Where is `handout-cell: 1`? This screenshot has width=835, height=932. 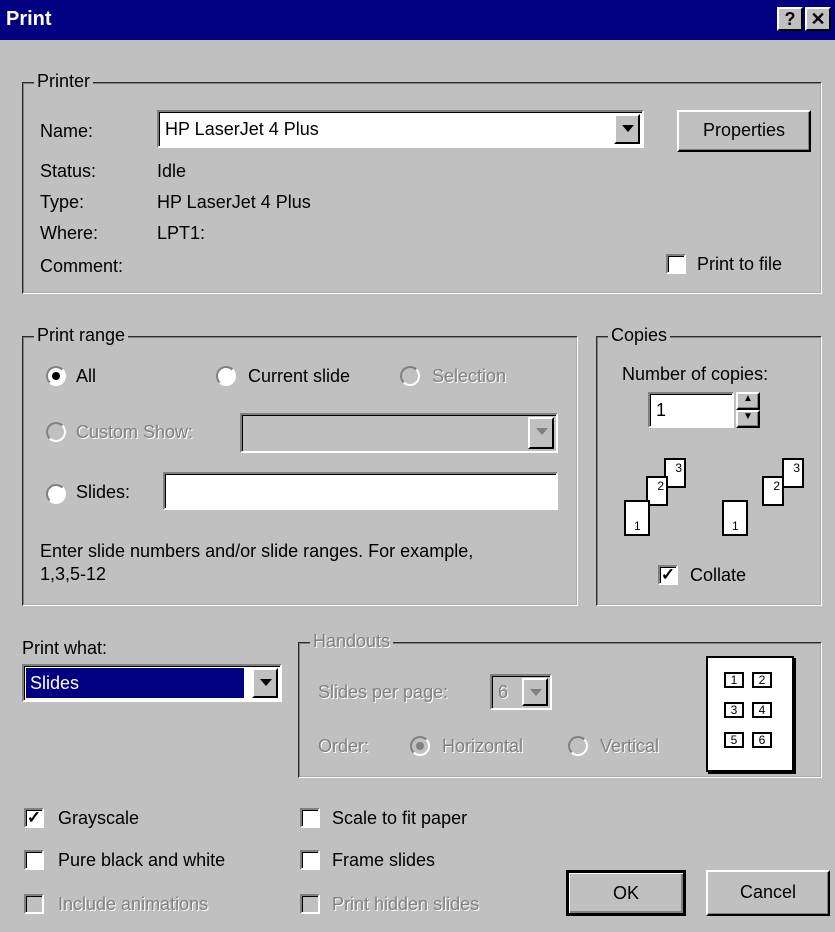
handout-cell: 1 is located at coordinates (734, 680).